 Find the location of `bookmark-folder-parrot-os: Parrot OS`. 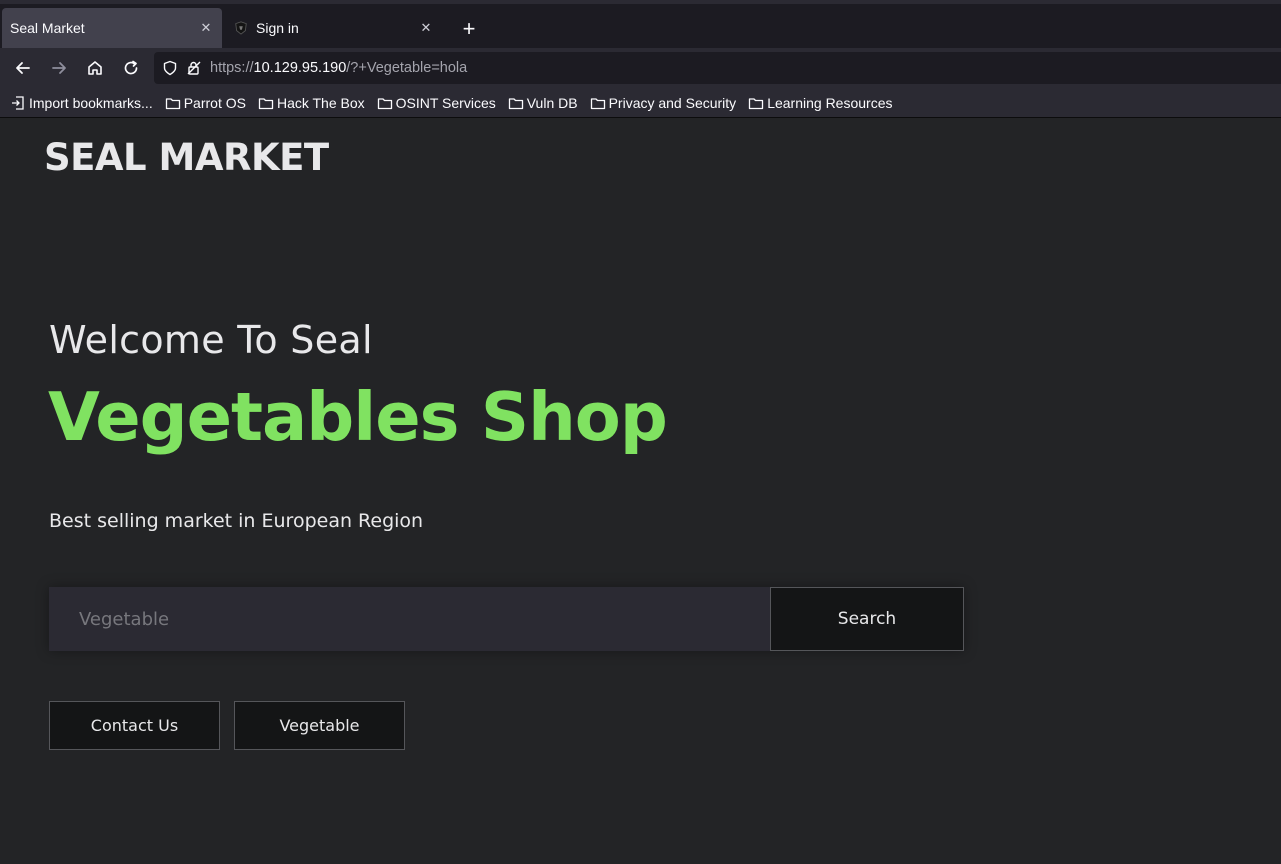

bookmark-folder-parrot-os: Parrot OS is located at coordinates (205, 103).